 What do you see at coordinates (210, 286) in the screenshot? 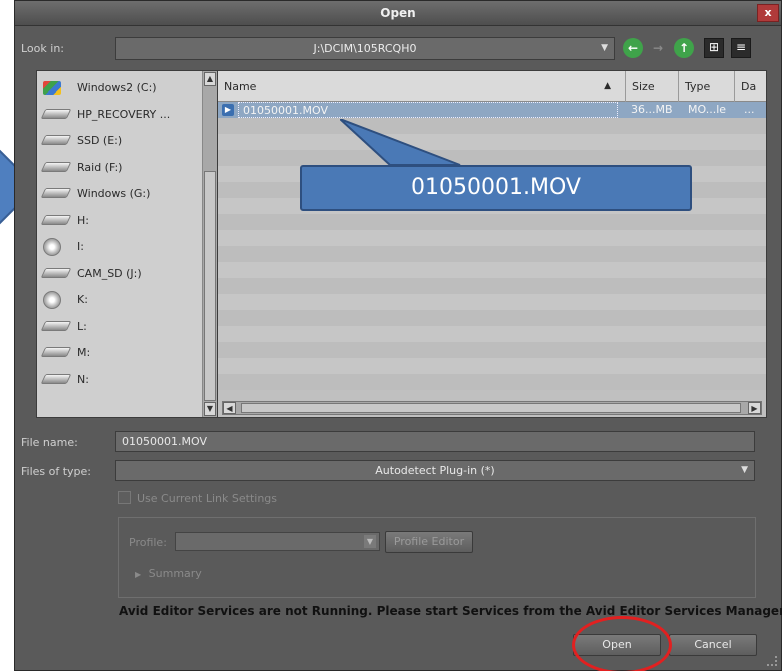
I see `scroll-thumb` at bounding box center [210, 286].